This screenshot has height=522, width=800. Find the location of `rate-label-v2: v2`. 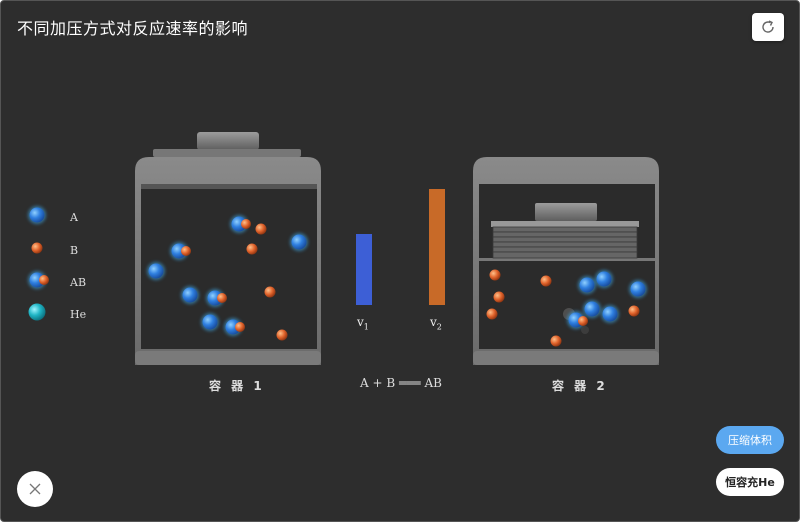

rate-label-v2: v2 is located at coordinates (436, 323).